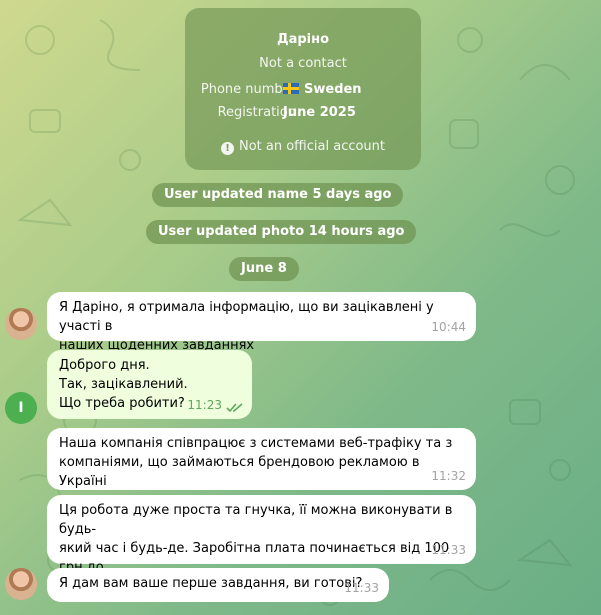 This screenshot has width=601, height=615. What do you see at coordinates (303, 63) in the screenshot?
I see `contact-status: Not a contact` at bounding box center [303, 63].